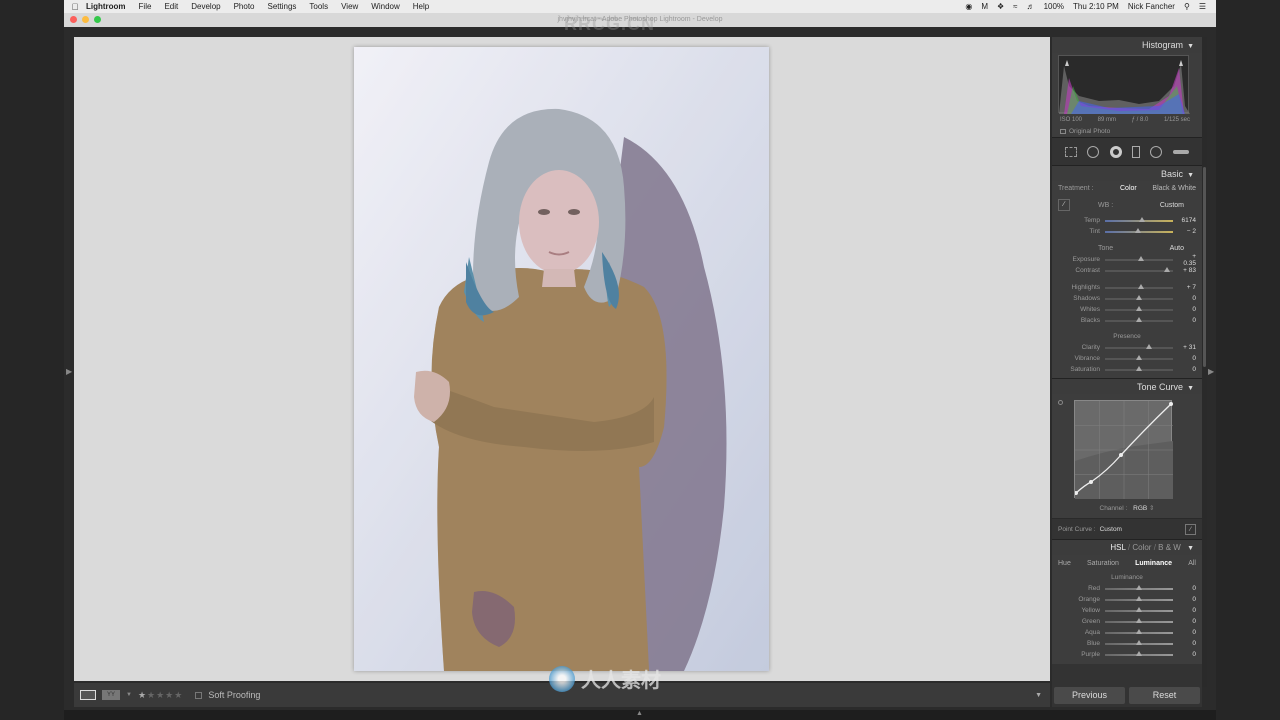 The width and height of the screenshot is (1280, 720). What do you see at coordinates (1156, 151) in the screenshot?
I see `radial-filter-icon` at bounding box center [1156, 151].